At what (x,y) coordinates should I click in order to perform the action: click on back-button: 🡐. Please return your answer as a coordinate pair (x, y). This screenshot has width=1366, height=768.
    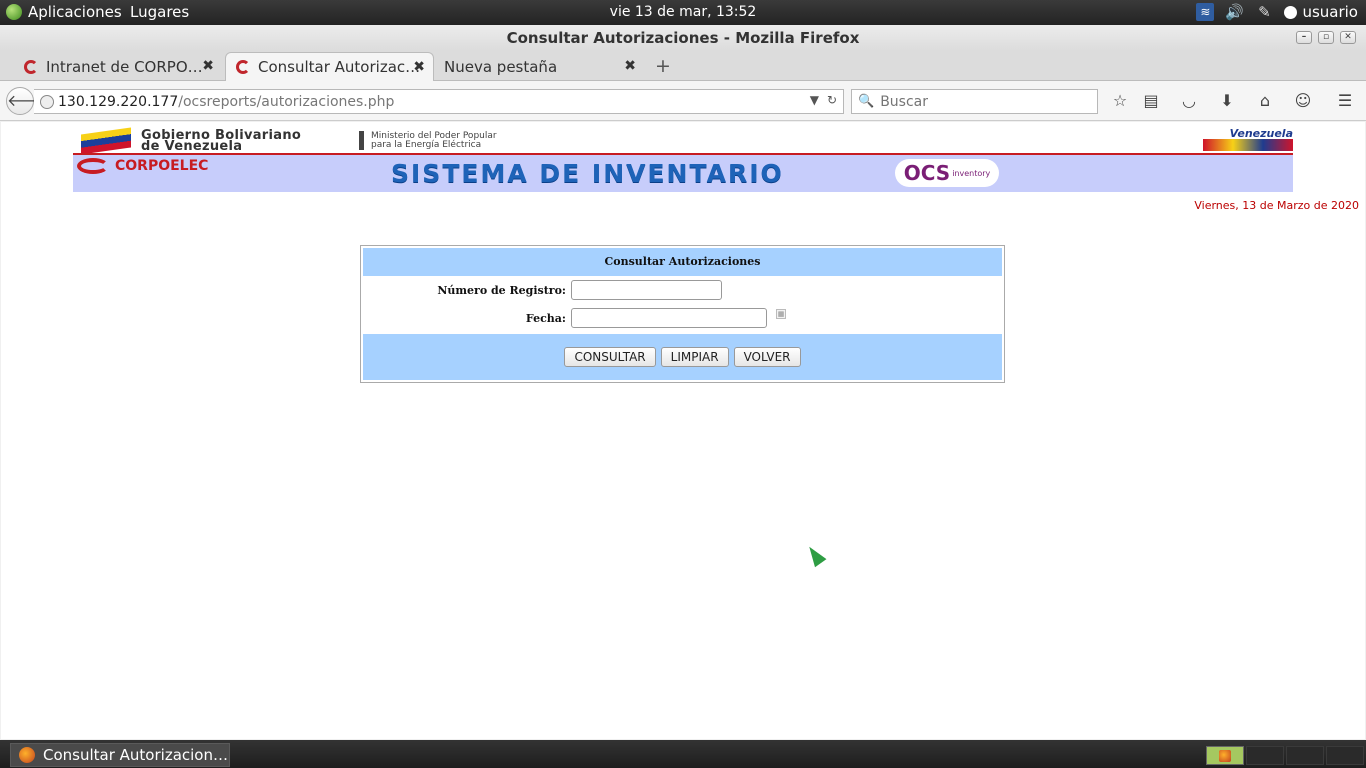
    Looking at the image, I should click on (28, 101).